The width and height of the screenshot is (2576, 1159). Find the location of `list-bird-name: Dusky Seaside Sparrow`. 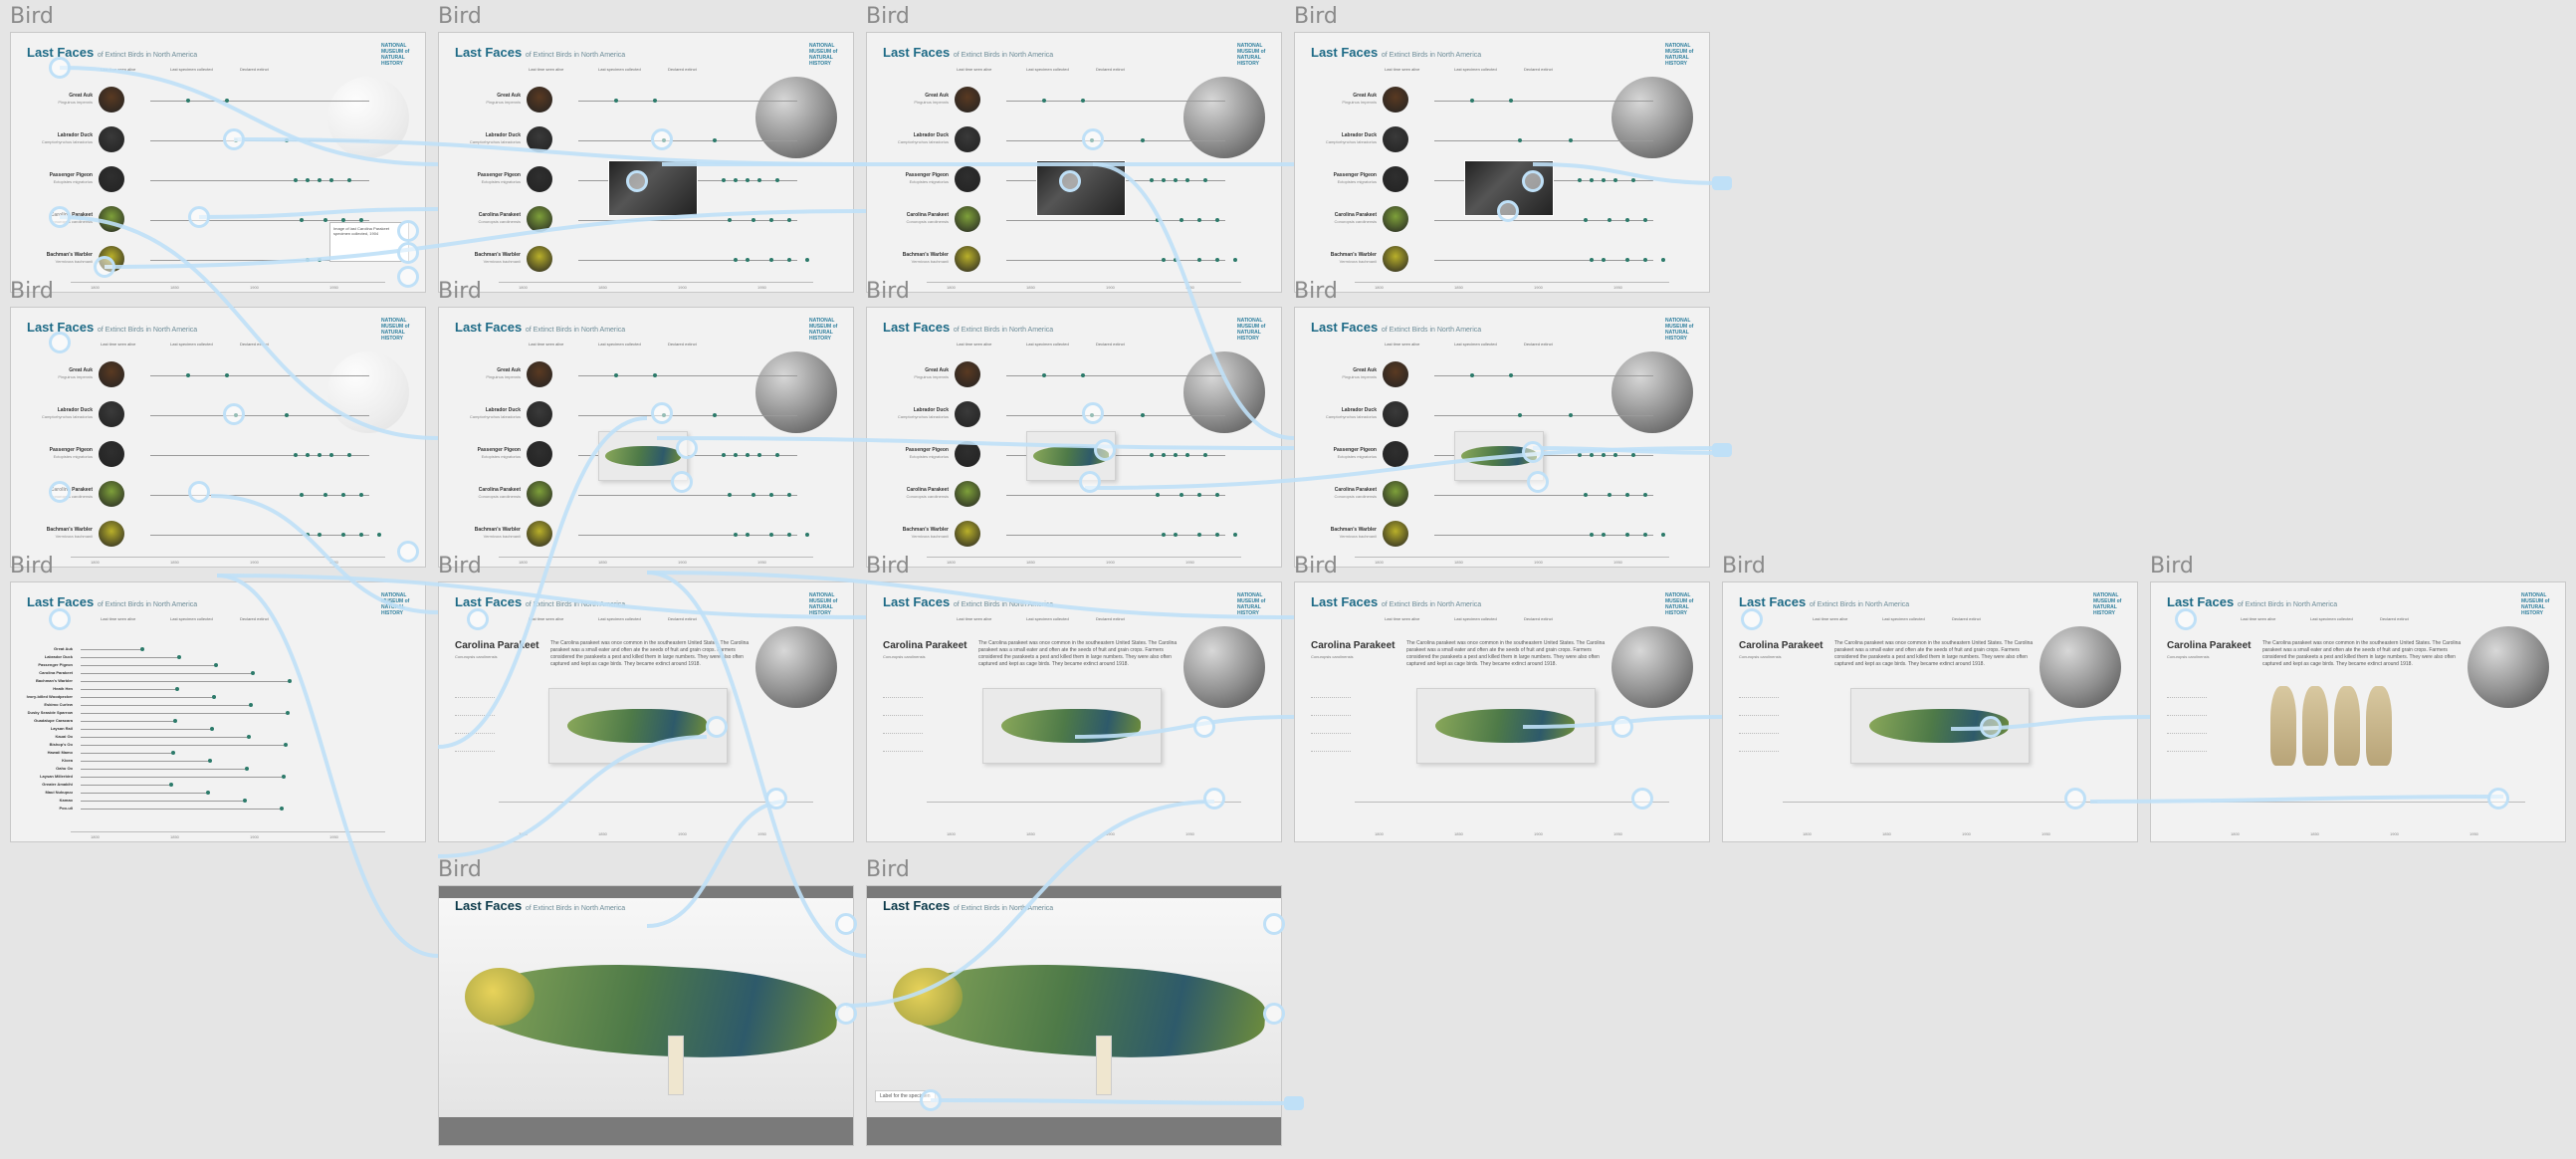

list-bird-name: Dusky Seaside Sparrow is located at coordinates (43, 712).